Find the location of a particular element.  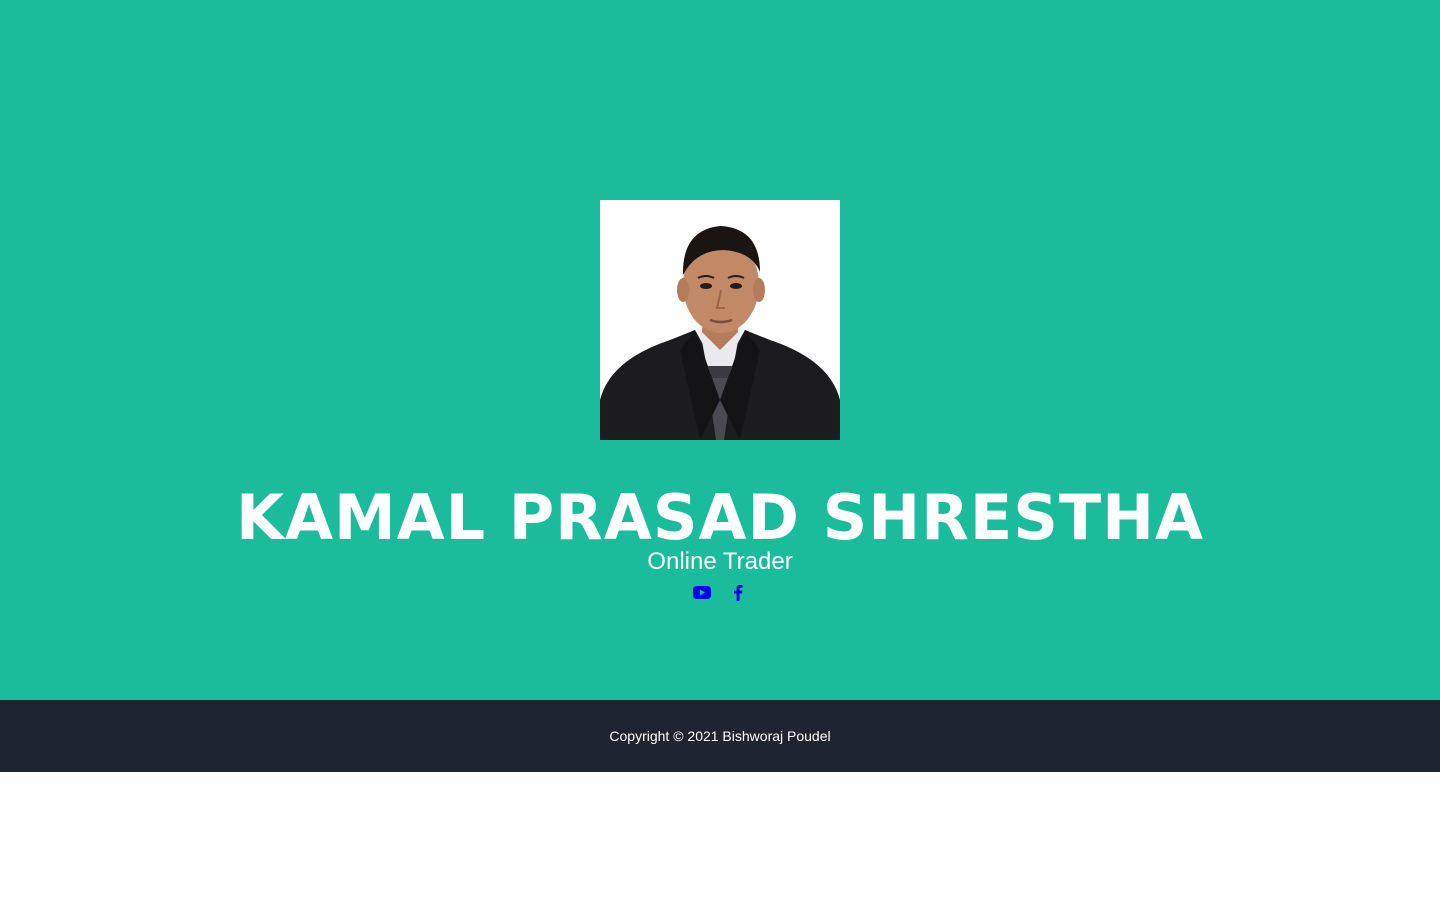

social-links is located at coordinates (720, 592).